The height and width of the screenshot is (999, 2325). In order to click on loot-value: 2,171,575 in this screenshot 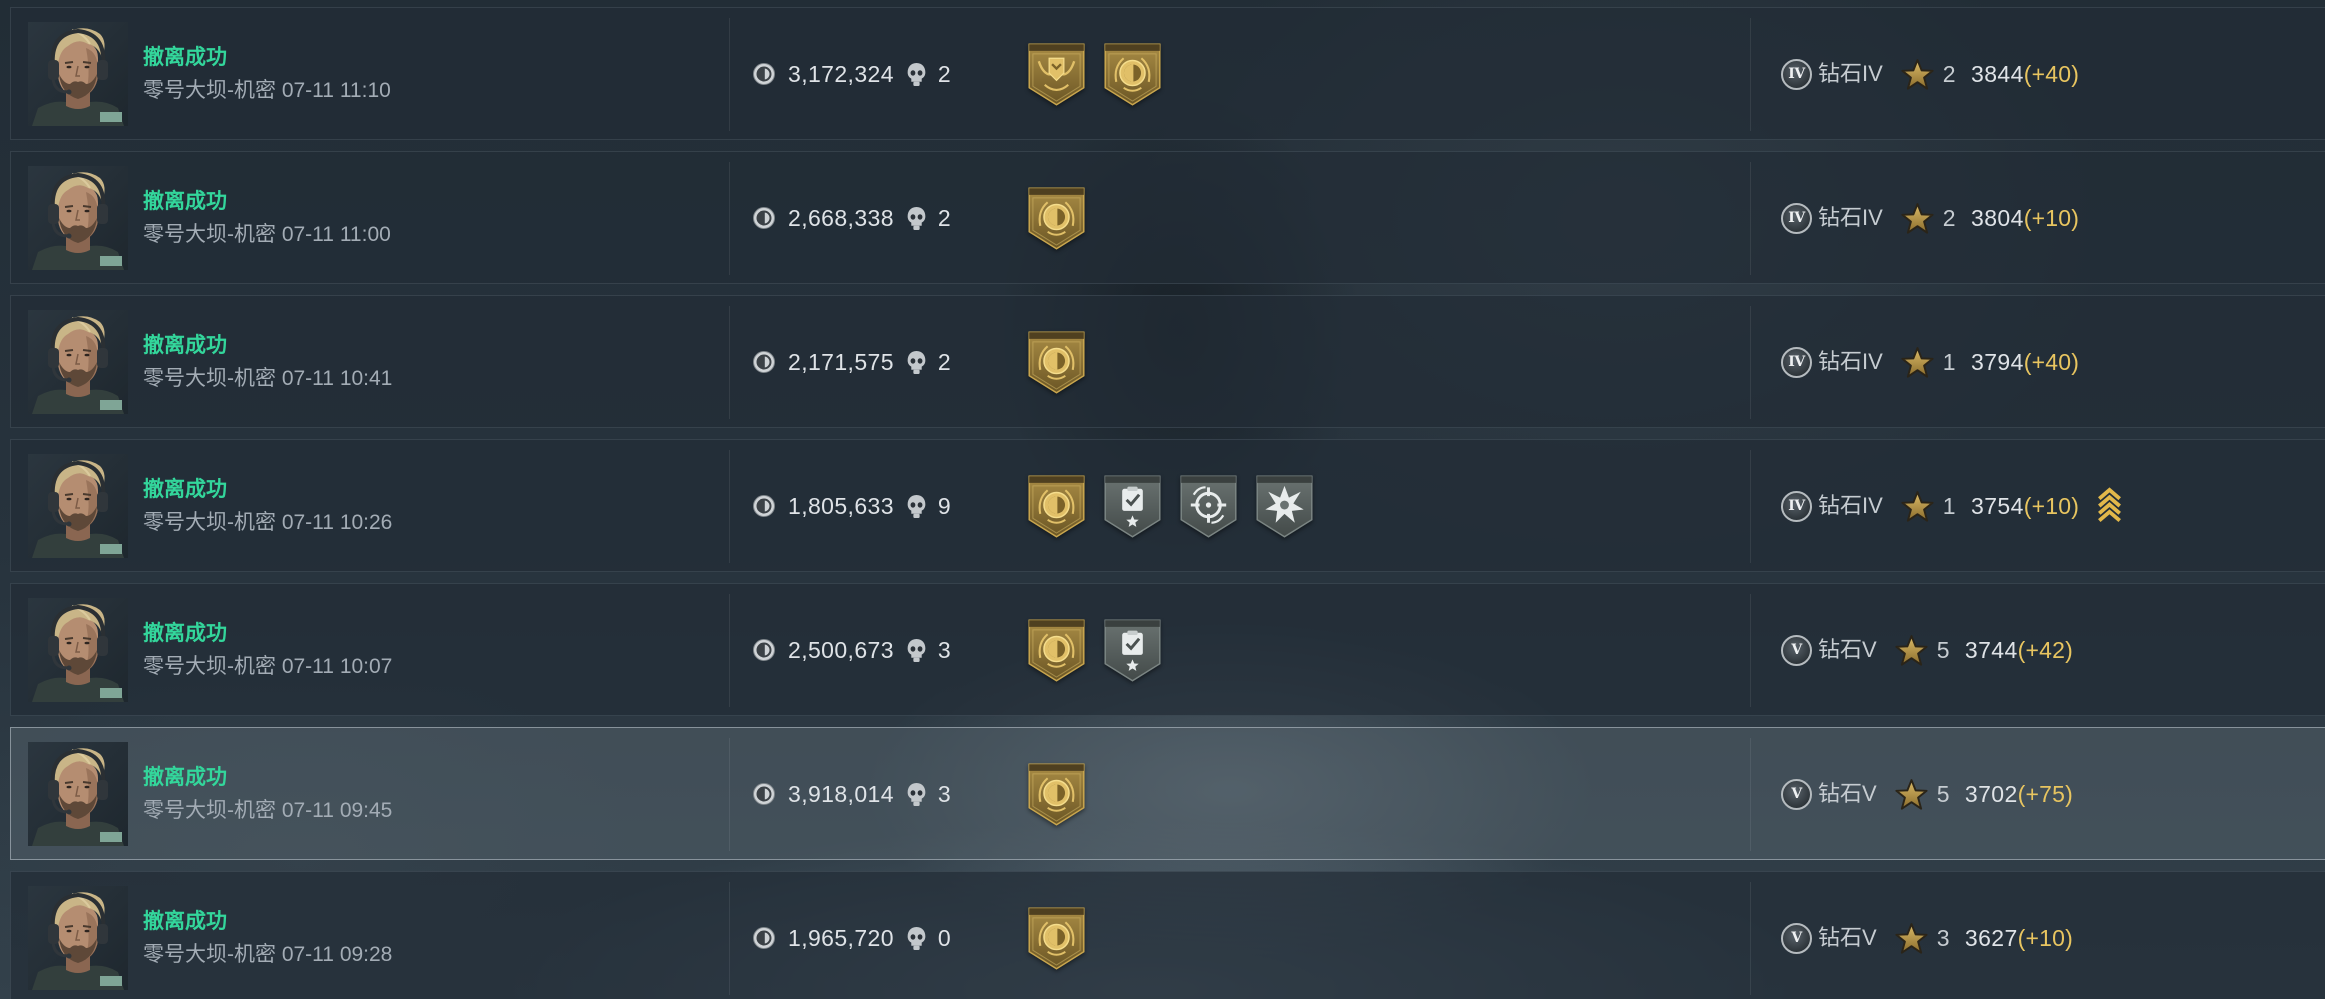, I will do `click(841, 362)`.